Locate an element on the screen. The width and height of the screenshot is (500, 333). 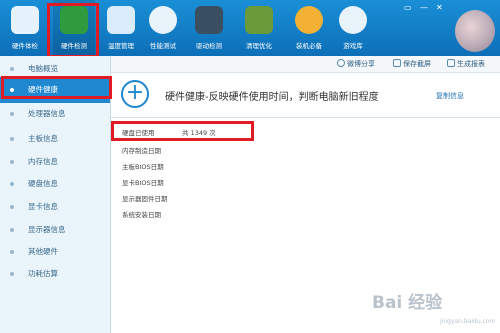
tool-hardware-checkup: 硬件体检 is located at coordinates (25, 28).